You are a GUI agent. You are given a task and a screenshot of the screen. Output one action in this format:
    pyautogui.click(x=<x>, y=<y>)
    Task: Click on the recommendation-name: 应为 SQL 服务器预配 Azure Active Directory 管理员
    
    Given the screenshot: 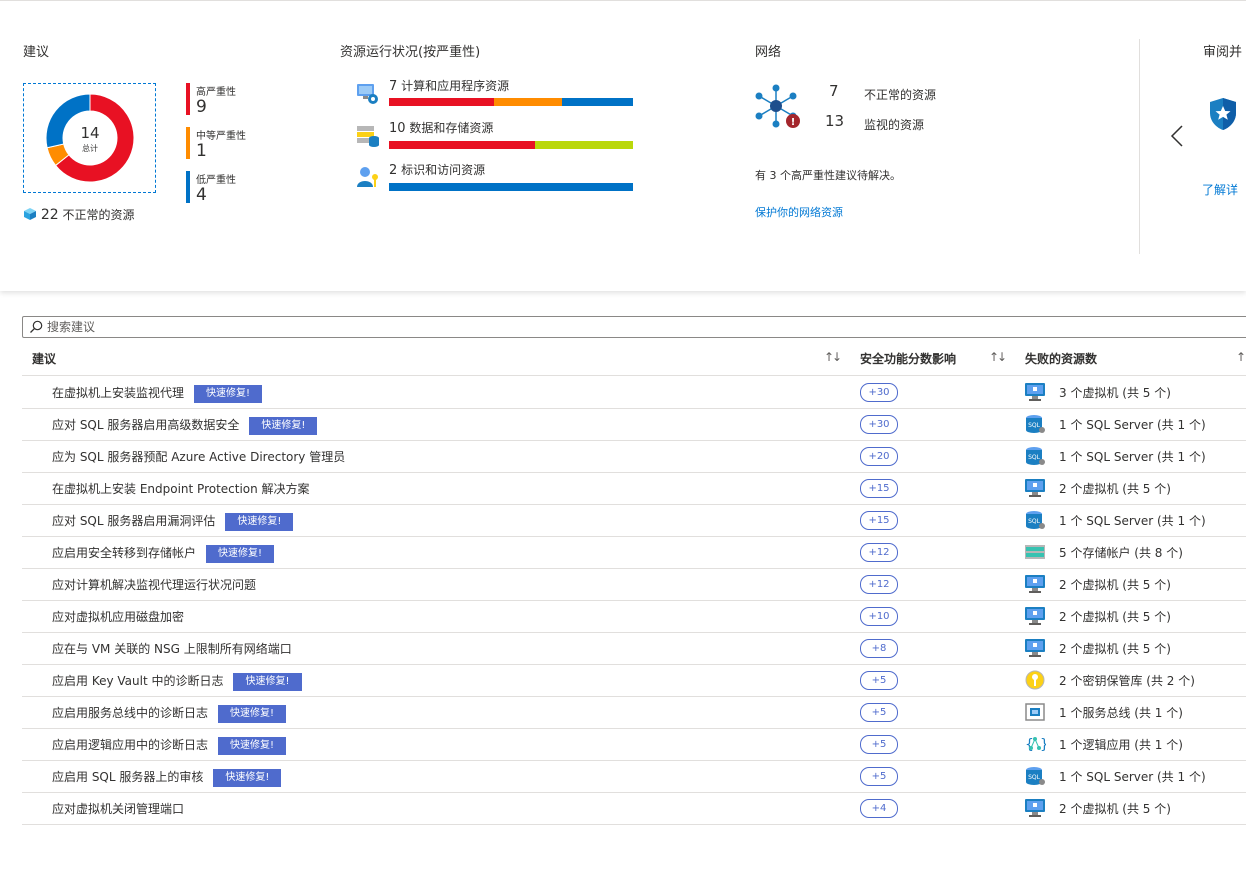 What is the action you would take?
    pyautogui.click(x=198, y=456)
    